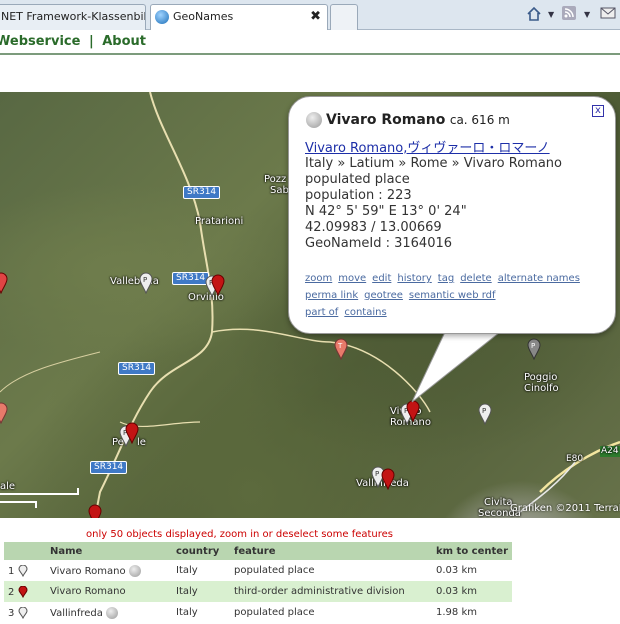 This screenshot has width=620, height=624. I want to click on col-header-feature: feature, so click(331, 551).